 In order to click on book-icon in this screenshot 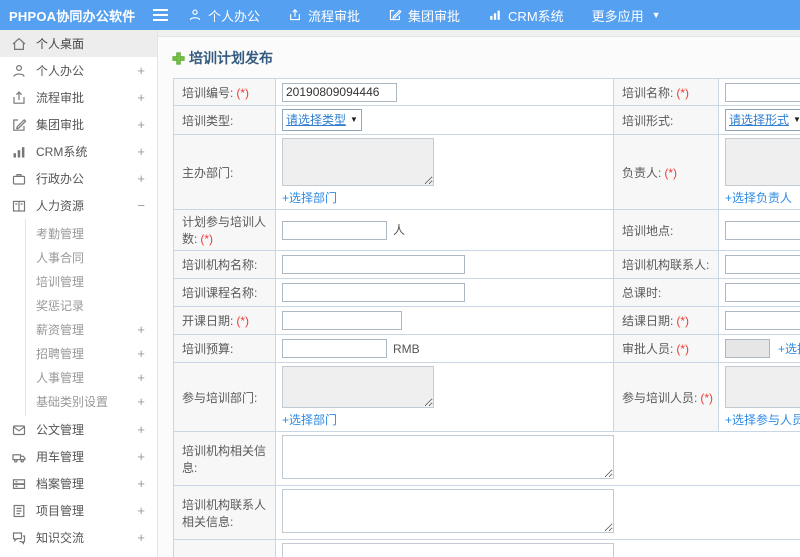, I will do `click(19, 206)`.